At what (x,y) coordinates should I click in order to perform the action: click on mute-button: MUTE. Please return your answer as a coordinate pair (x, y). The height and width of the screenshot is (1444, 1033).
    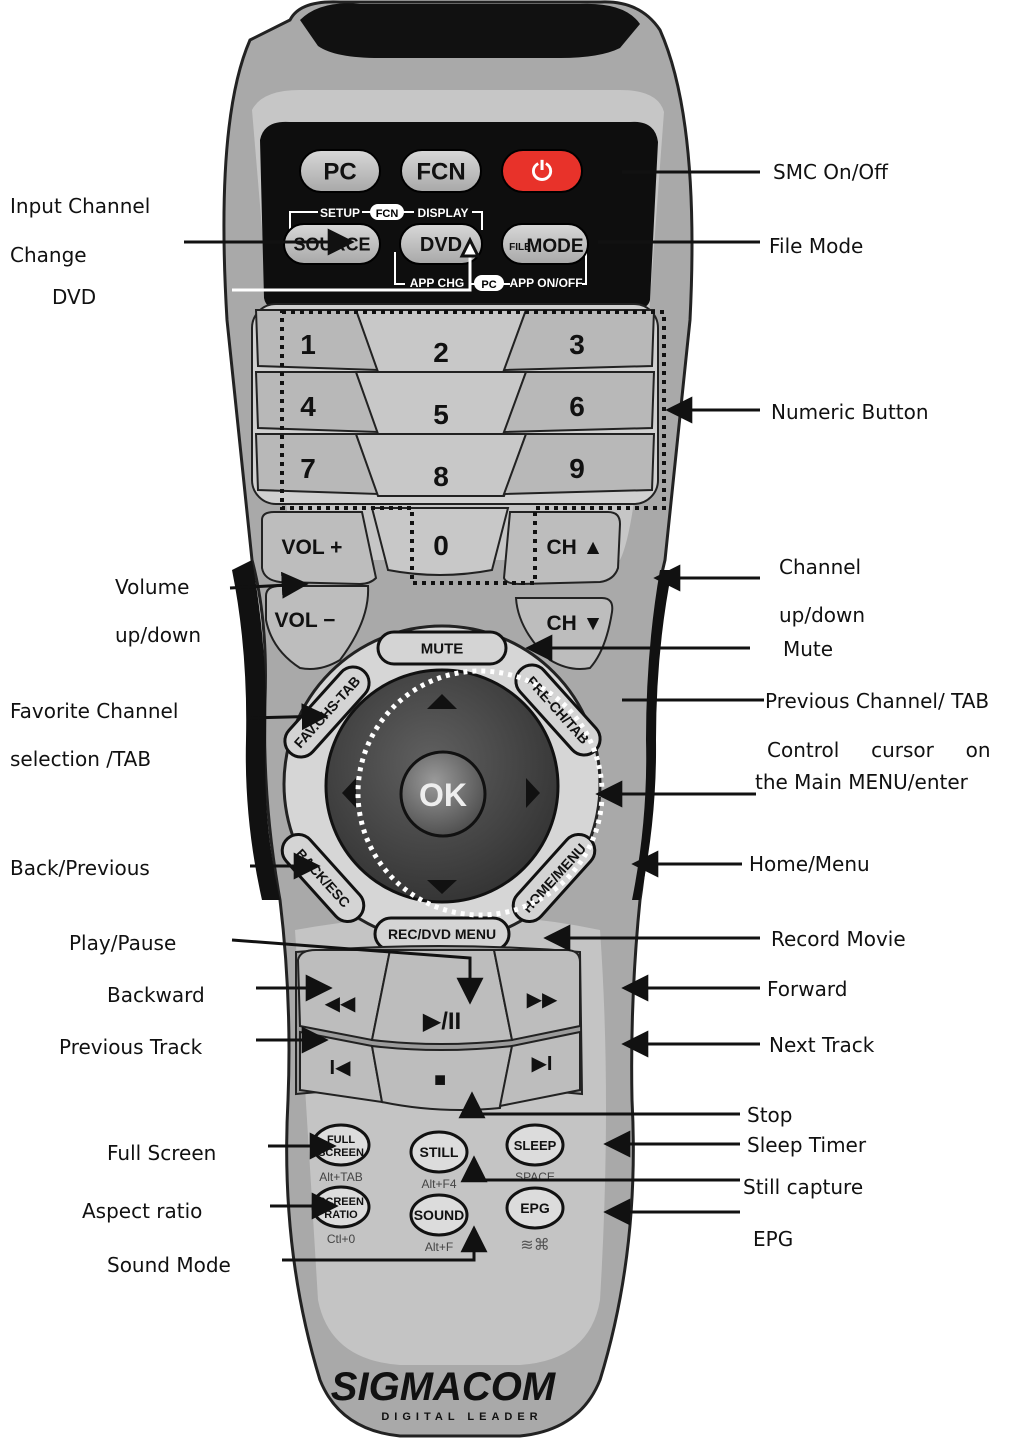
    Looking at the image, I should click on (442, 648).